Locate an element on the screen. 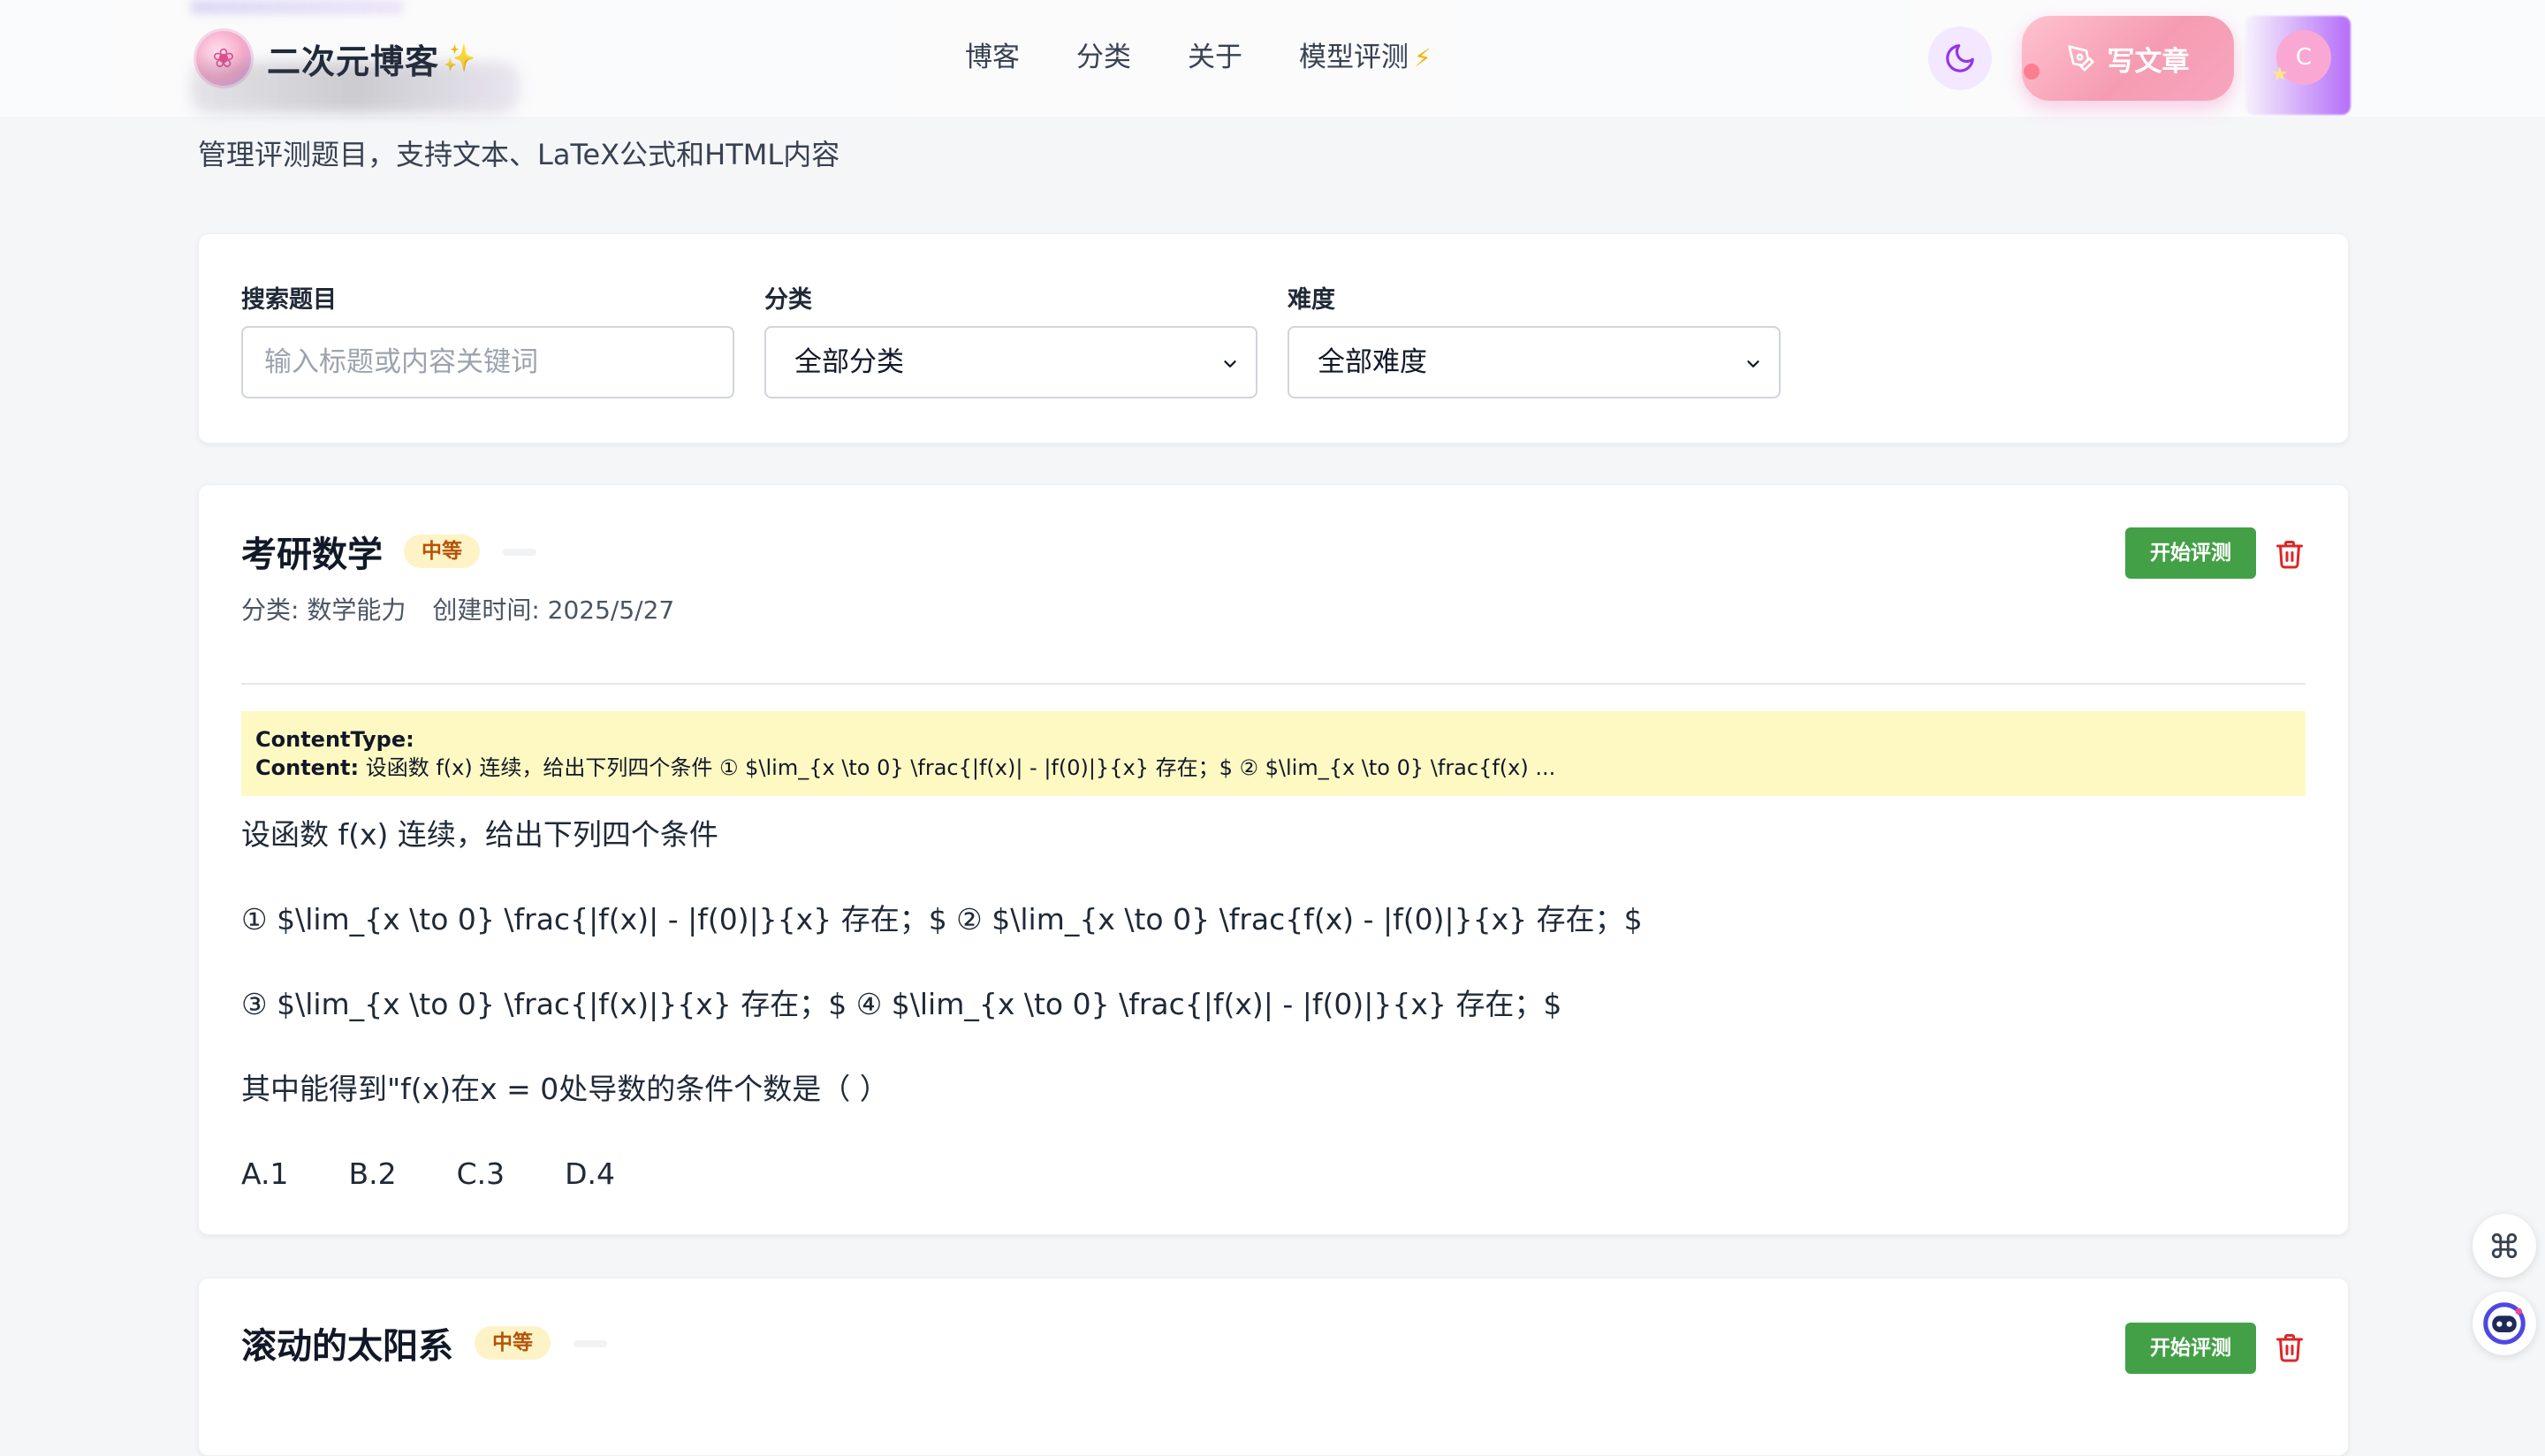 This screenshot has height=1456, width=2545. star-icon: ★ is located at coordinates (2280, 75).